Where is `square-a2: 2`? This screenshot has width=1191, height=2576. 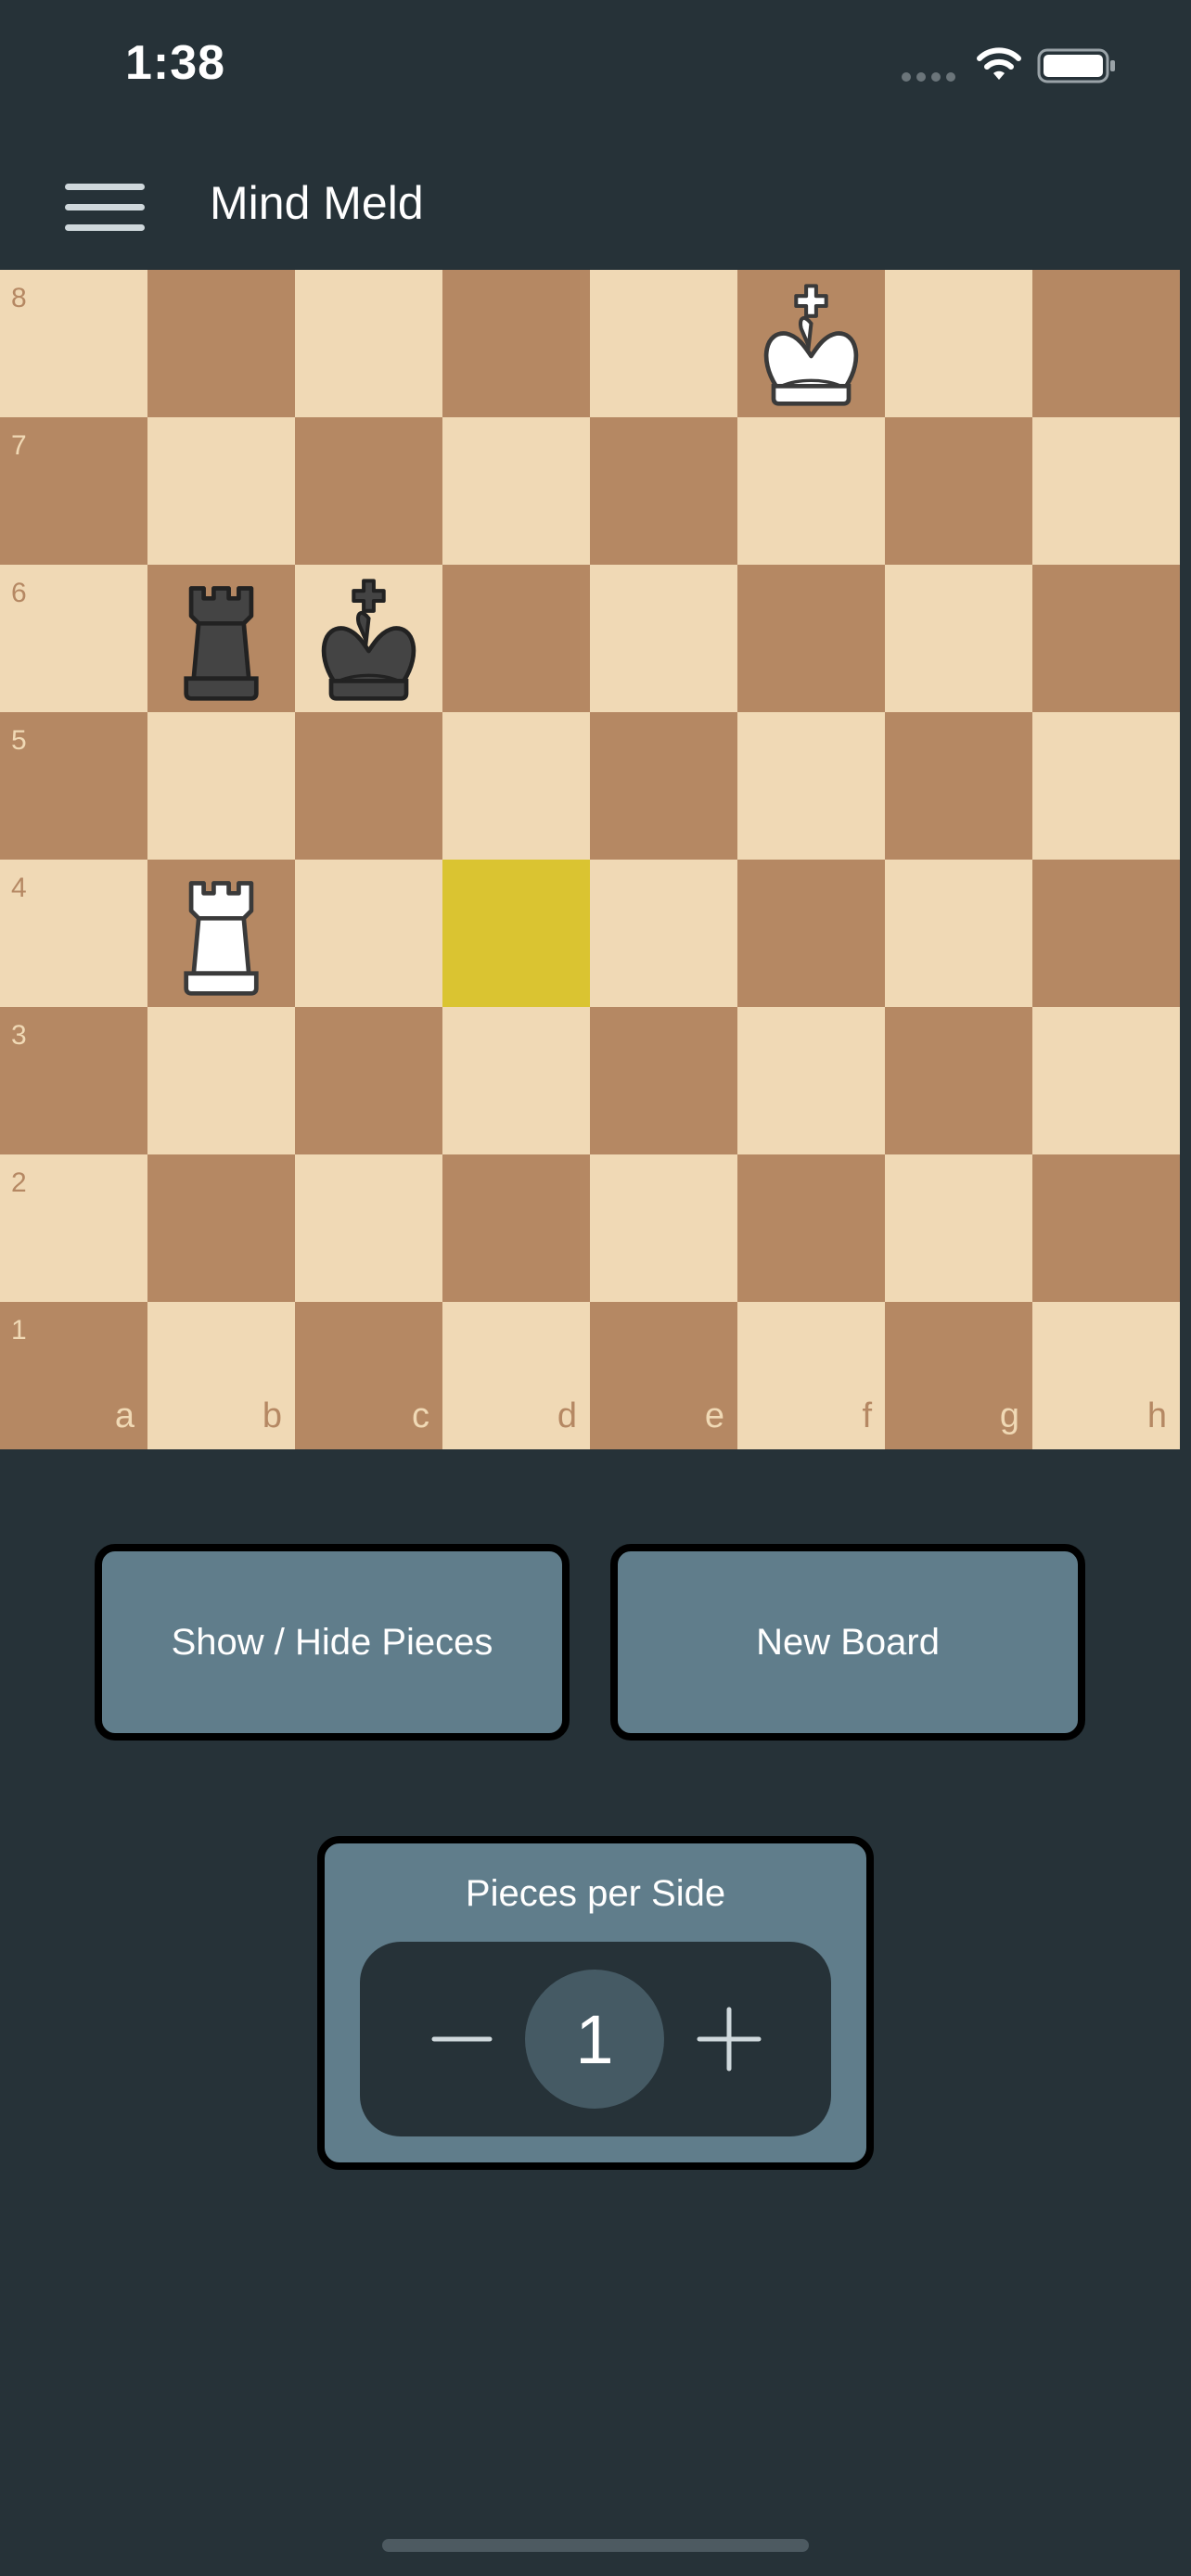 square-a2: 2 is located at coordinates (73, 1228).